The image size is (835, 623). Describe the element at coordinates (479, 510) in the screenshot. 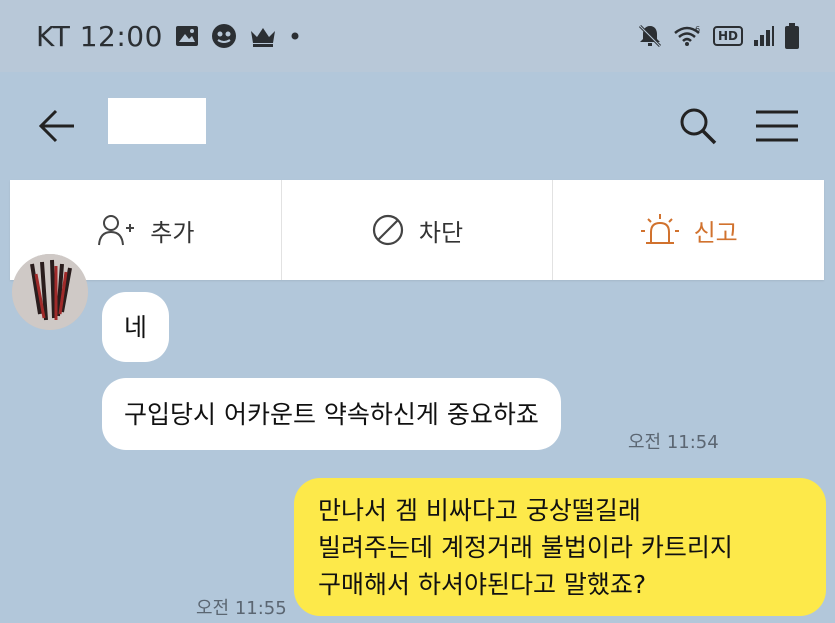

I see `message-line: 만나서 겜 비싸다고 궁상떨길래` at that location.